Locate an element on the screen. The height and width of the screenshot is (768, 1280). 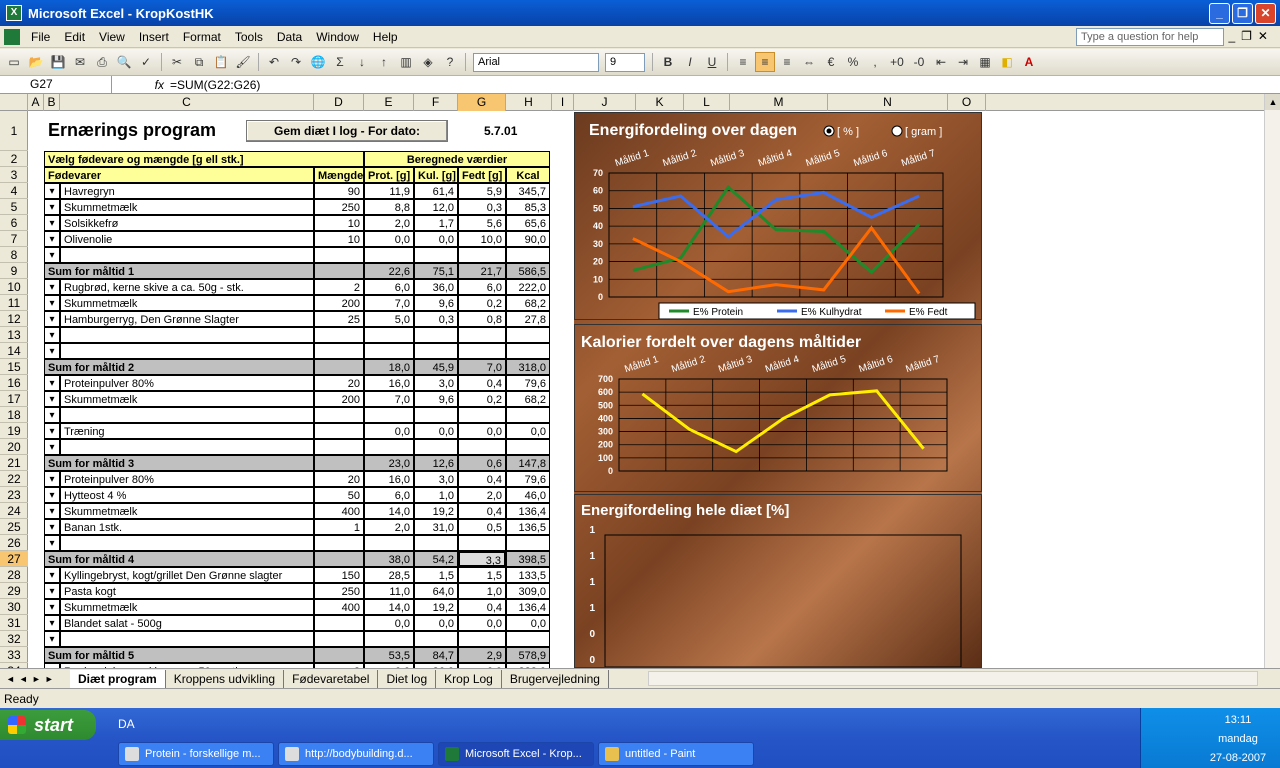
align-right-icon: ≡ is located at coordinates (787, 62).